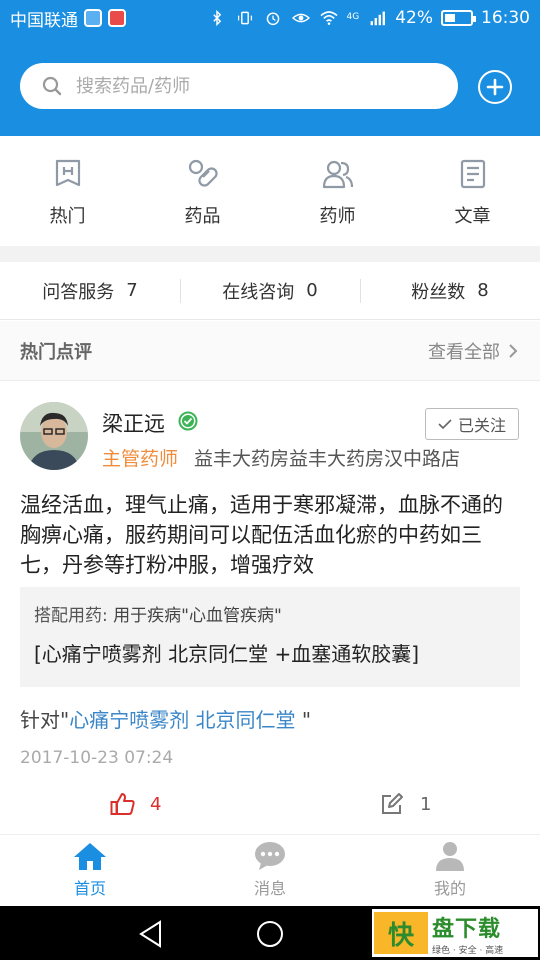  What do you see at coordinates (202, 216) in the screenshot?
I see `category-label: 药品` at bounding box center [202, 216].